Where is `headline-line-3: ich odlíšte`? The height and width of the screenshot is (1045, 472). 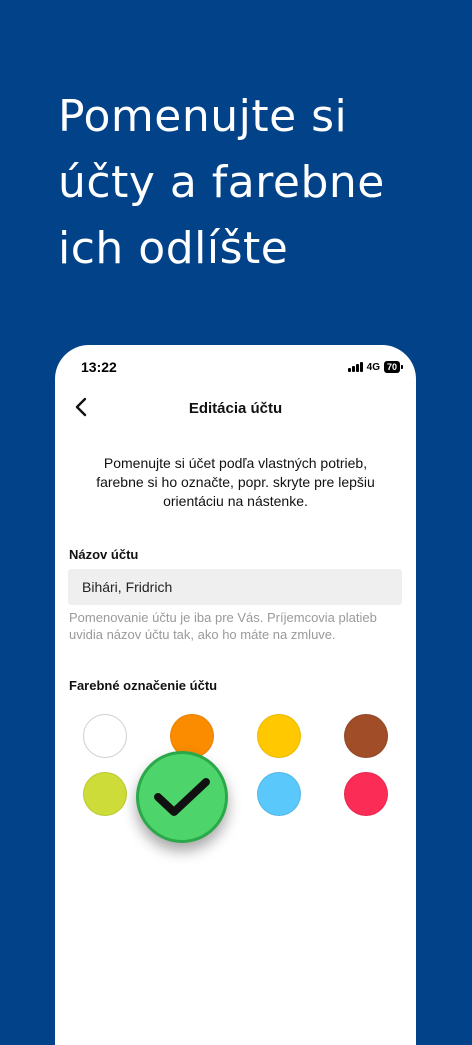 headline-line-3: ich odlíšte is located at coordinates (173, 248).